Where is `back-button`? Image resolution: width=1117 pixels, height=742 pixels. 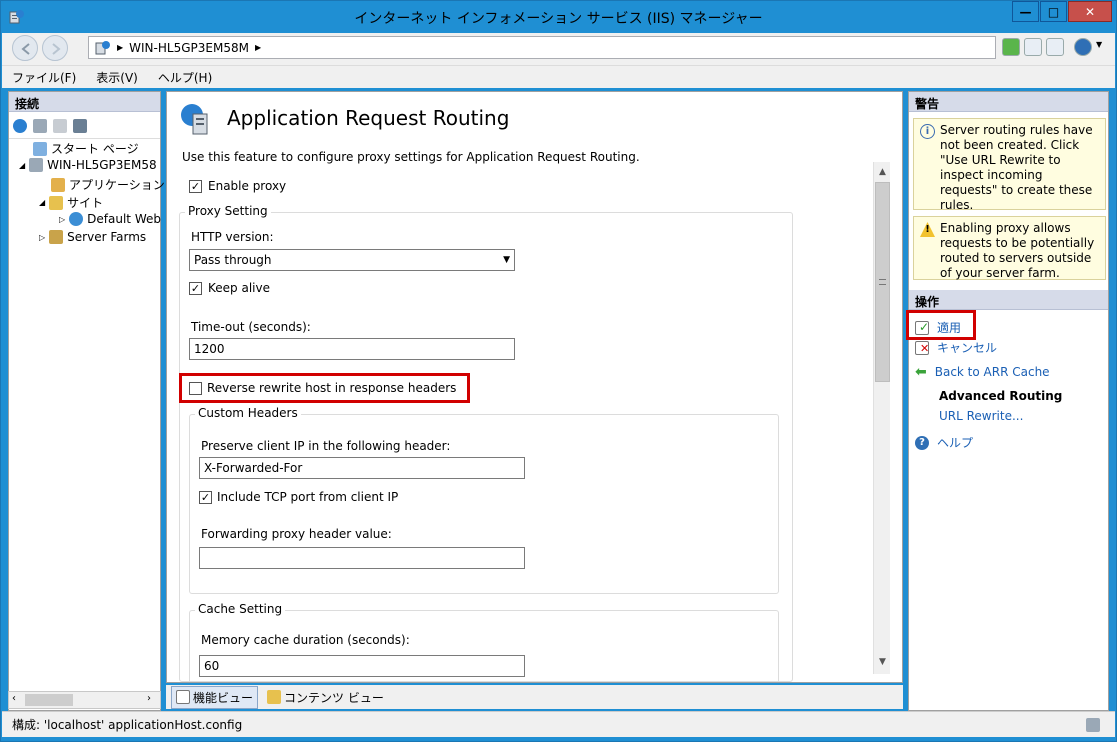
back-button is located at coordinates (25, 48).